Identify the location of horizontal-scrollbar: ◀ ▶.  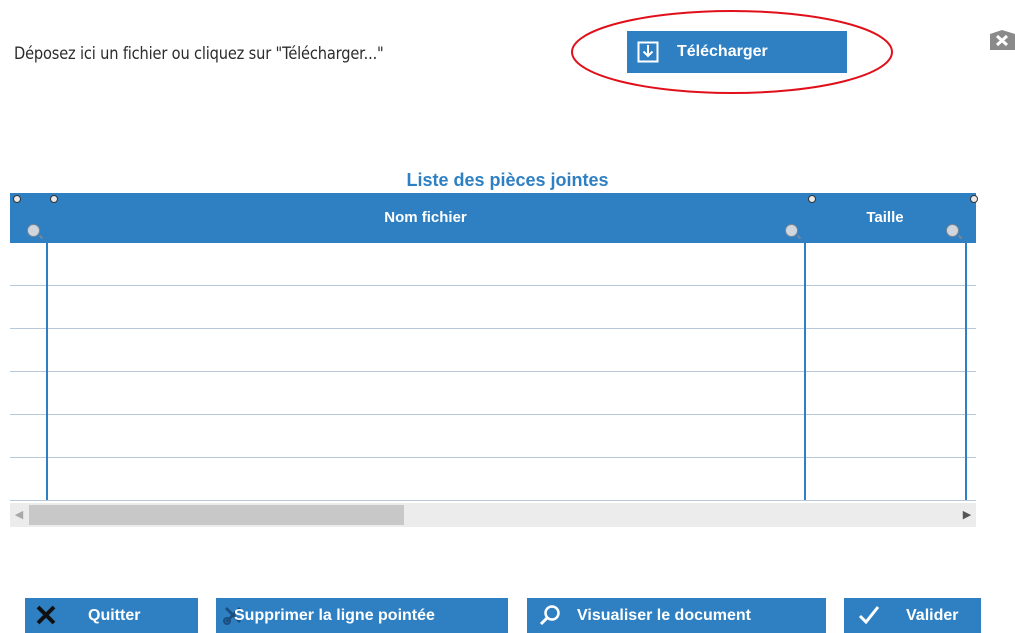
(493, 515).